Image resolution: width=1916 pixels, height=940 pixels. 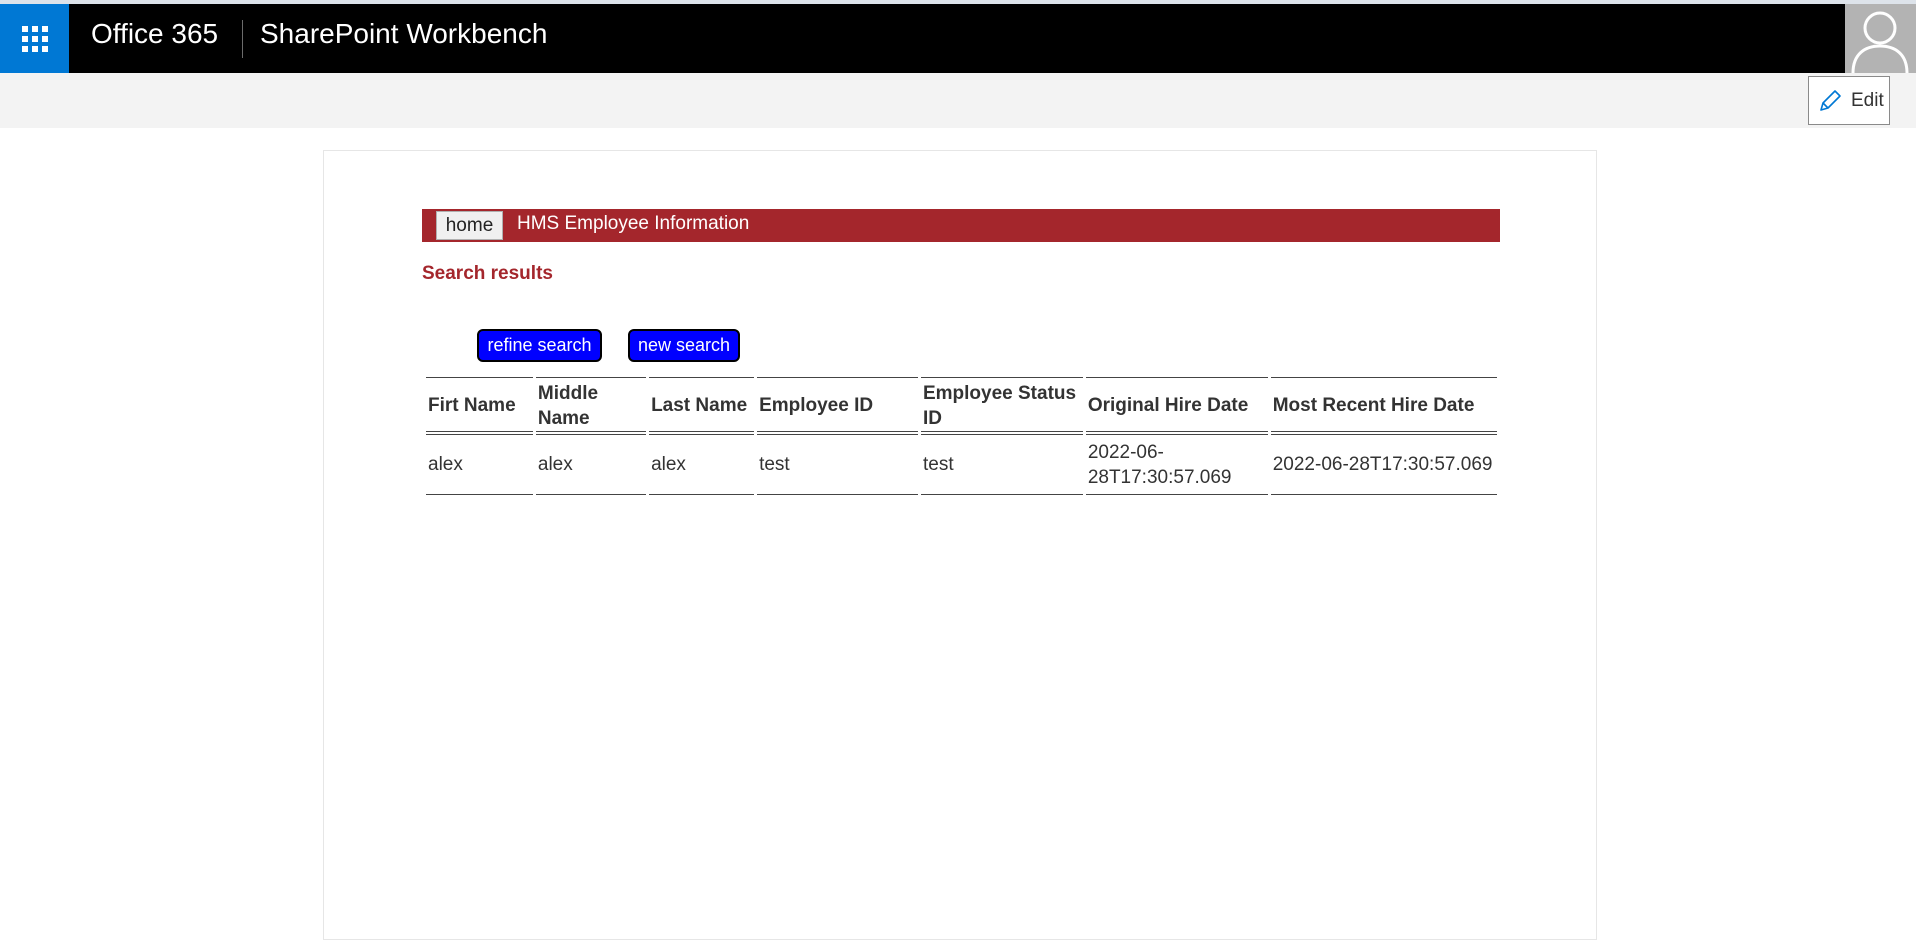 I want to click on home-button: home, so click(x=469, y=225).